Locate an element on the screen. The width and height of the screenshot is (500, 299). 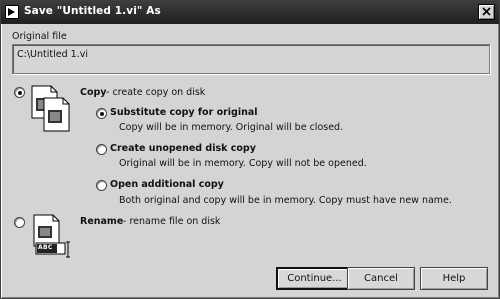
rename-file-icon is located at coordinates (51, 236).